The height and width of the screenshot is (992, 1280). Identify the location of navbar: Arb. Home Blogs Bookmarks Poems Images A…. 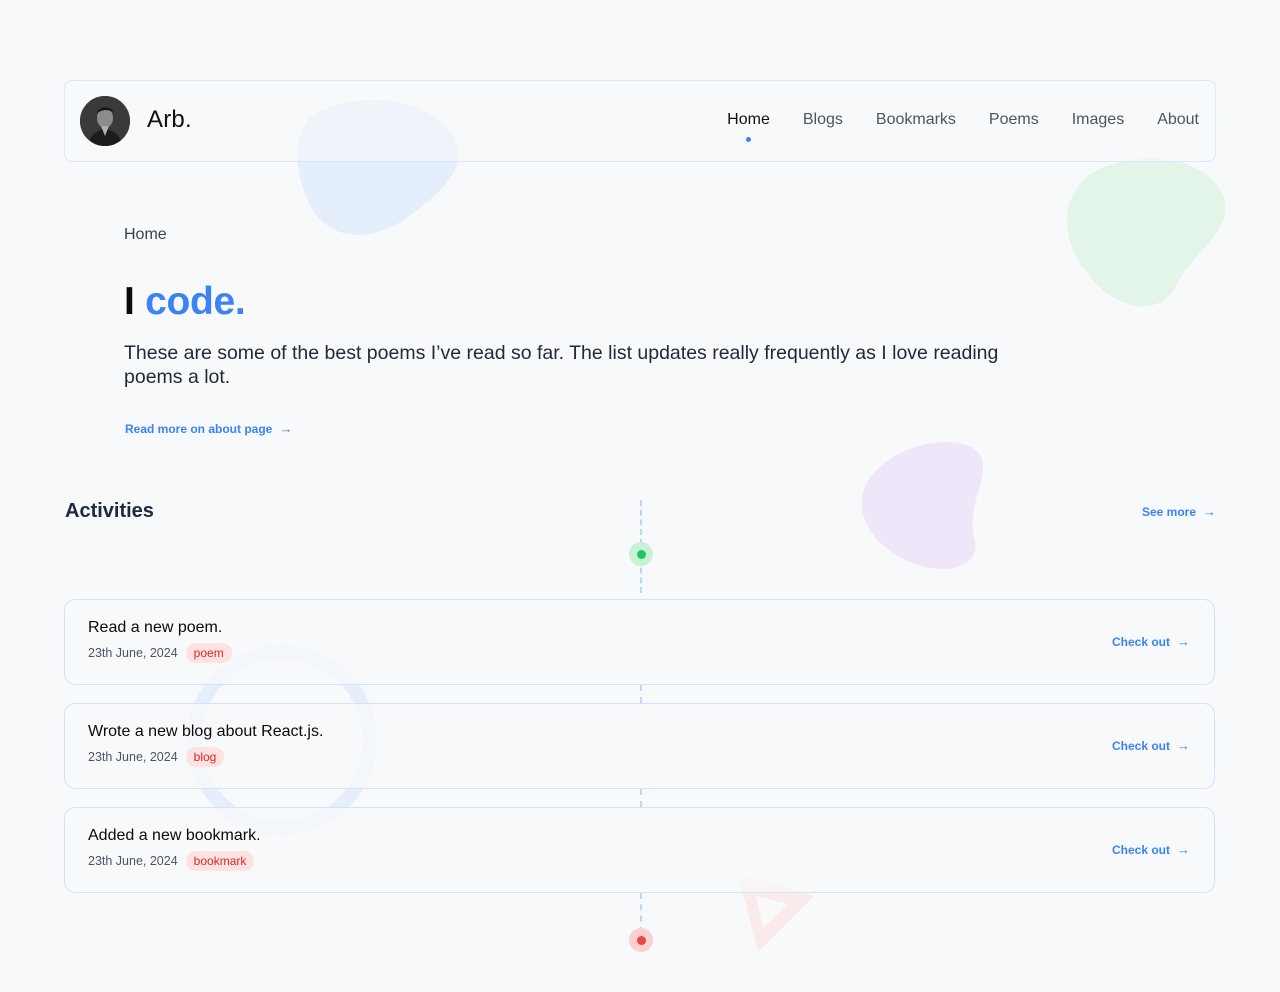
(640, 121).